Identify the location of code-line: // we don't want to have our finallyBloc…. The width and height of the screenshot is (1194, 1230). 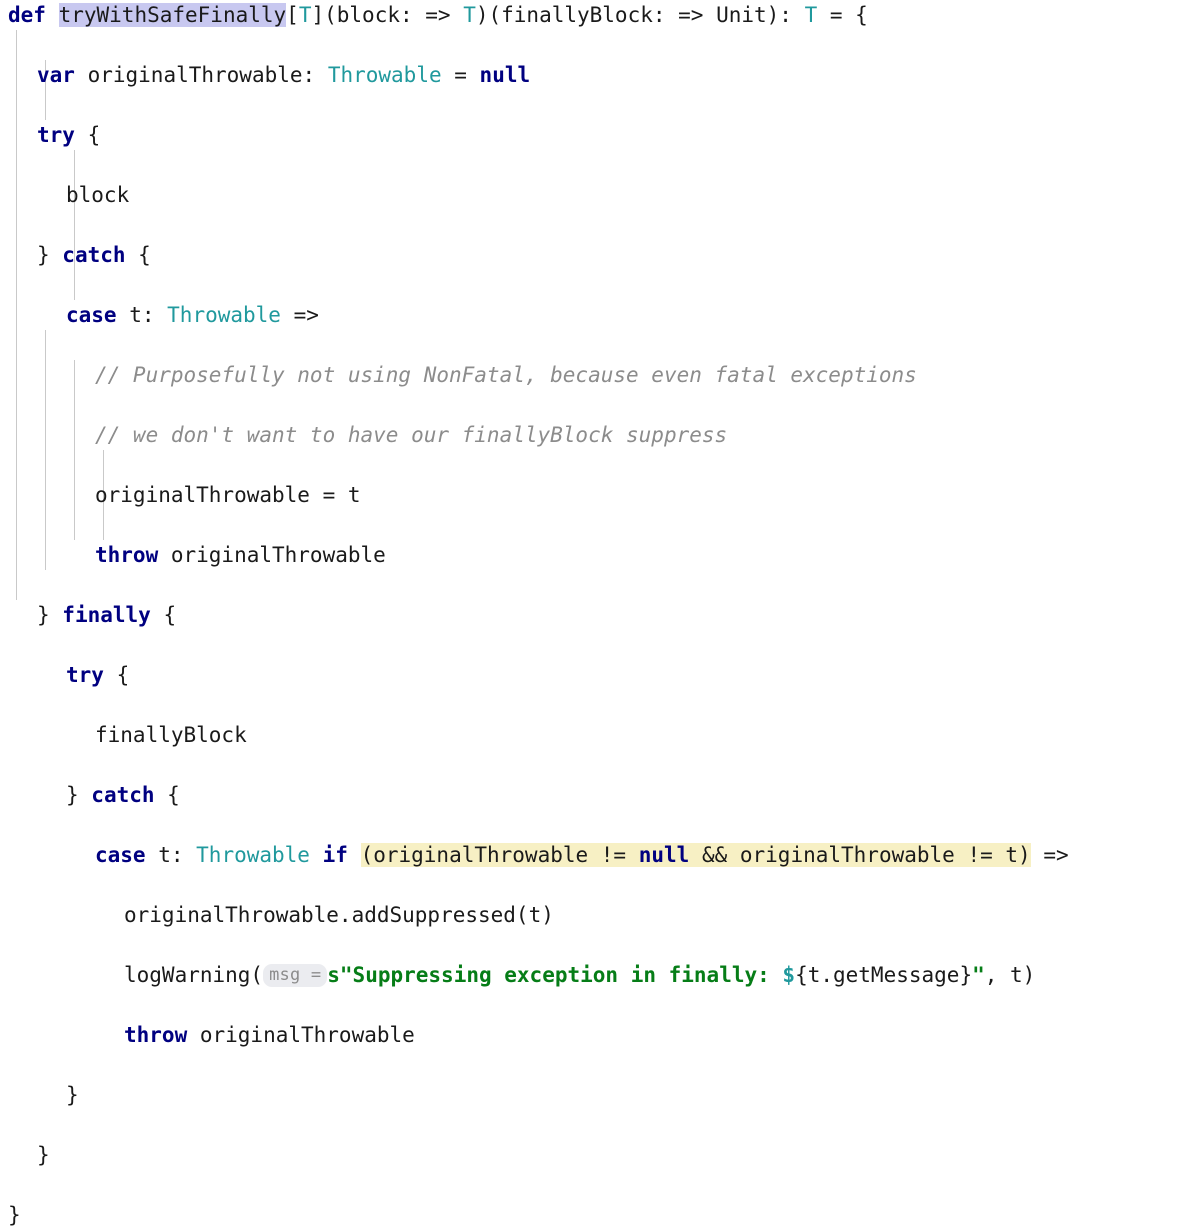
(597, 435).